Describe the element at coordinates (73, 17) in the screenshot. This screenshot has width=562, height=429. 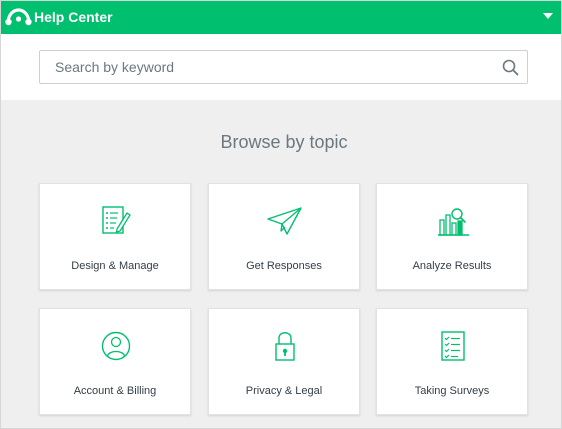
I see `help-center-title: Help Center` at that location.